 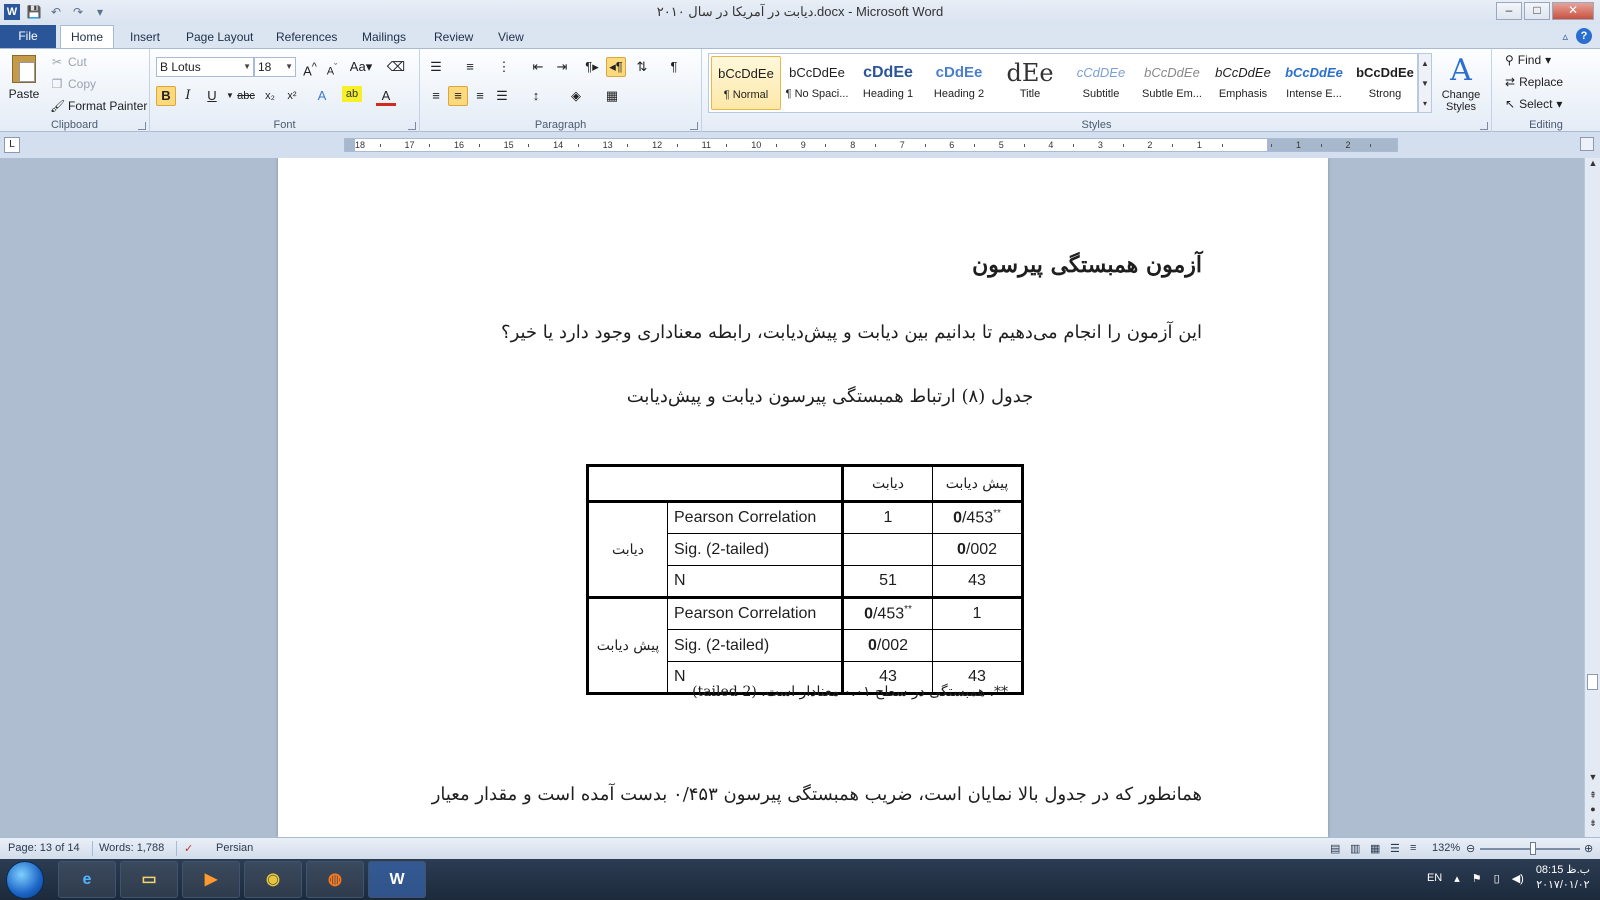 I want to click on minimize-button: –, so click(x=1509, y=11).